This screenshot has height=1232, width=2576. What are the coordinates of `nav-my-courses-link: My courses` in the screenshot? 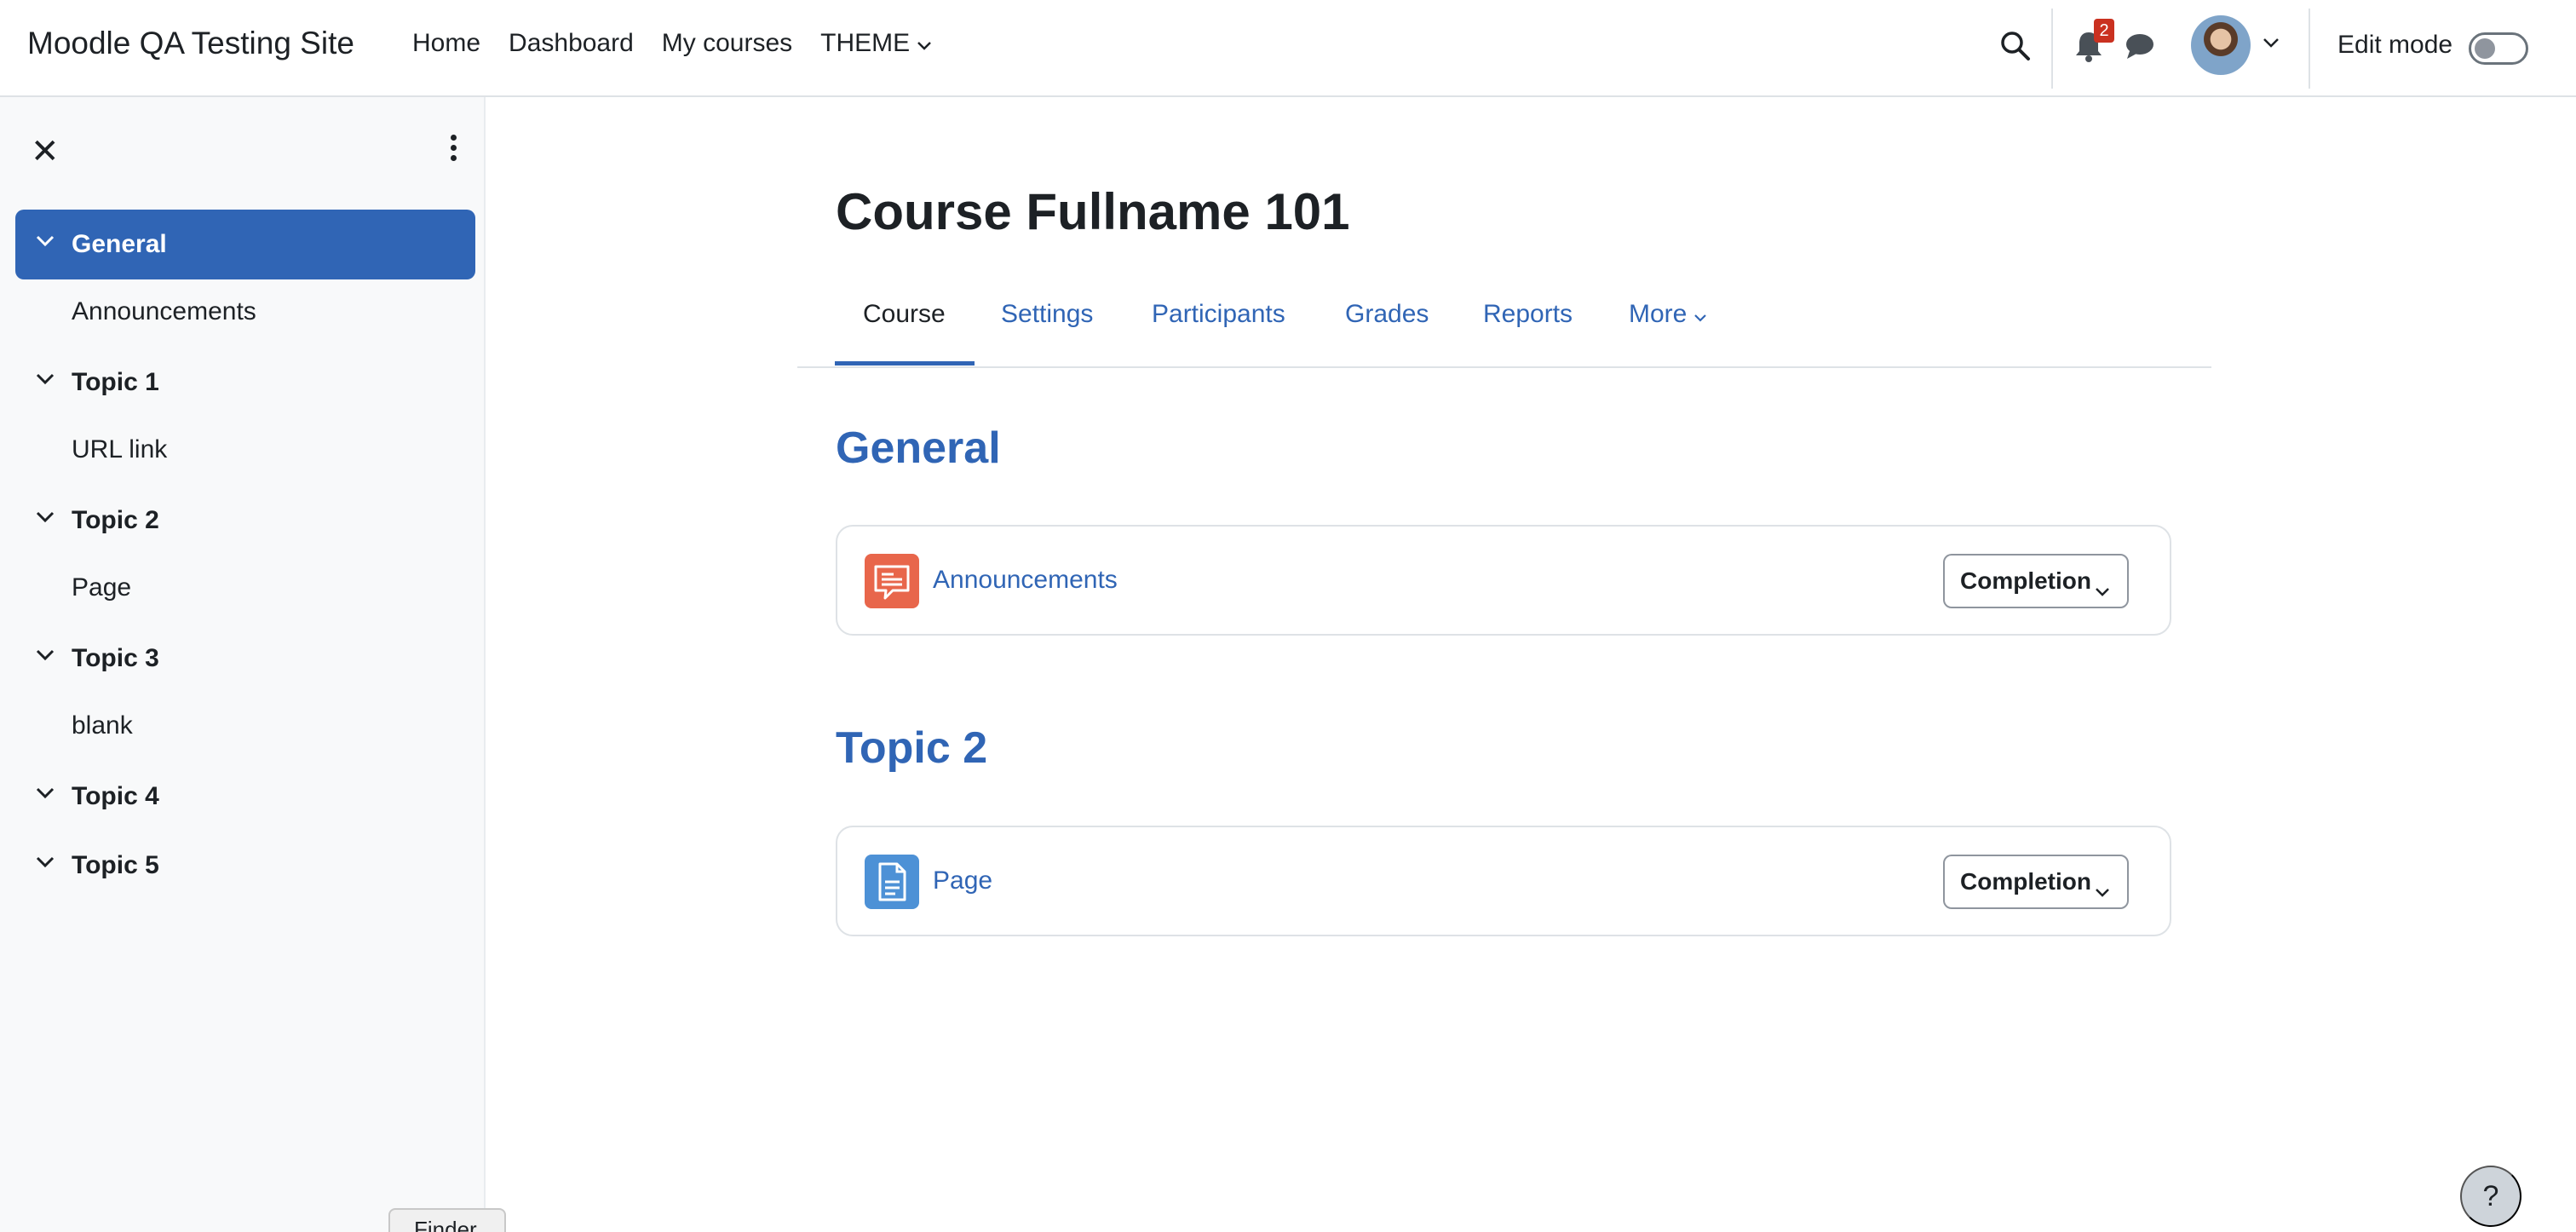 It's located at (727, 43).